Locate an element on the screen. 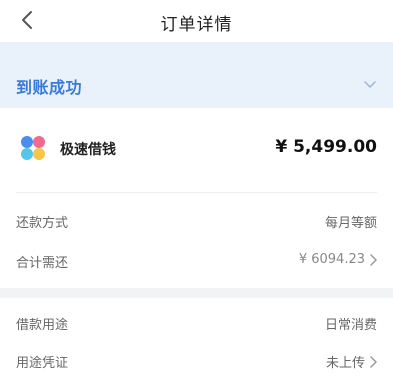 This screenshot has height=376, width=393. purpose-proof-row: 用途凭证 未上传 is located at coordinates (196, 360).